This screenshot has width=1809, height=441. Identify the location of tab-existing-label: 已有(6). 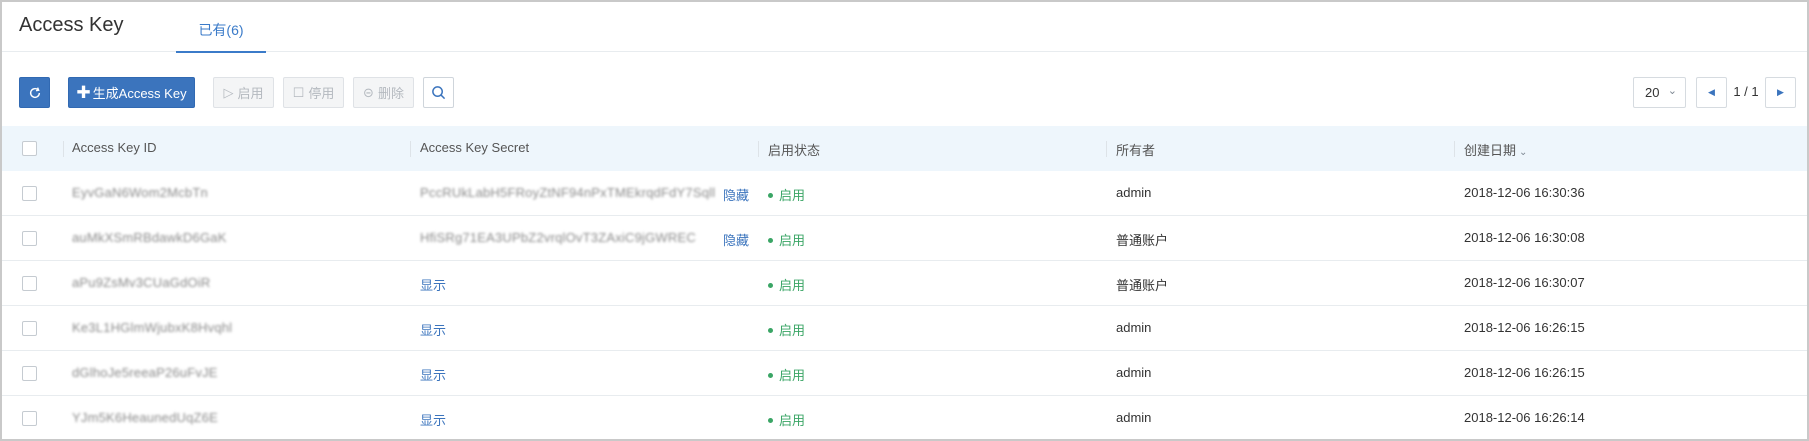
(221, 30).